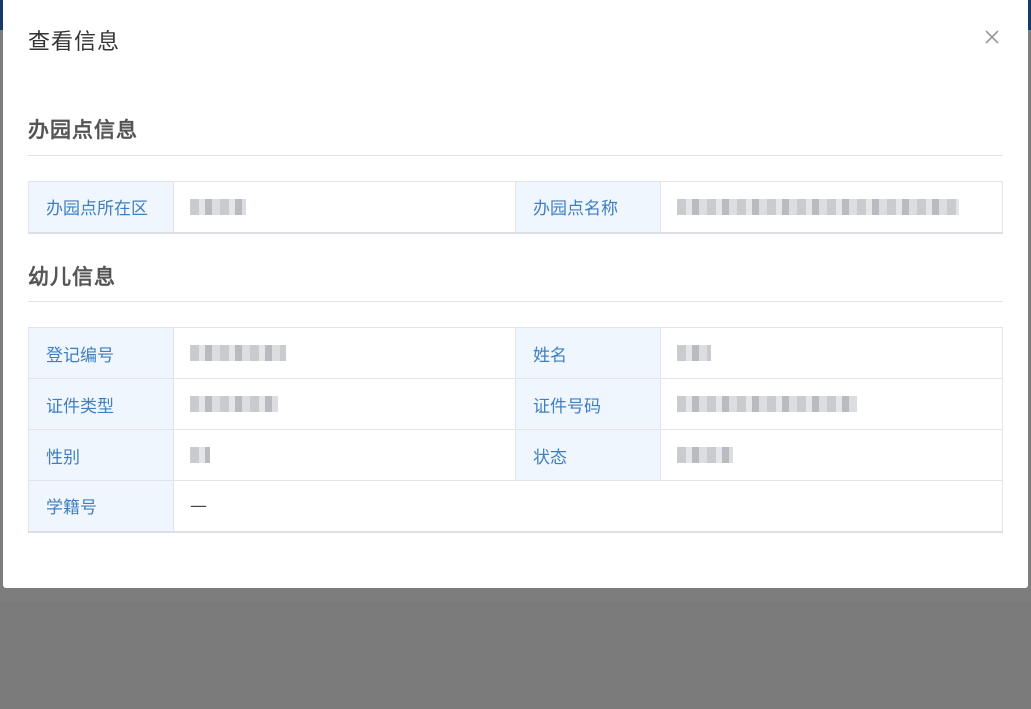 This screenshot has height=709, width=1031. Describe the element at coordinates (831, 353) in the screenshot. I see `field-value-name` at that location.